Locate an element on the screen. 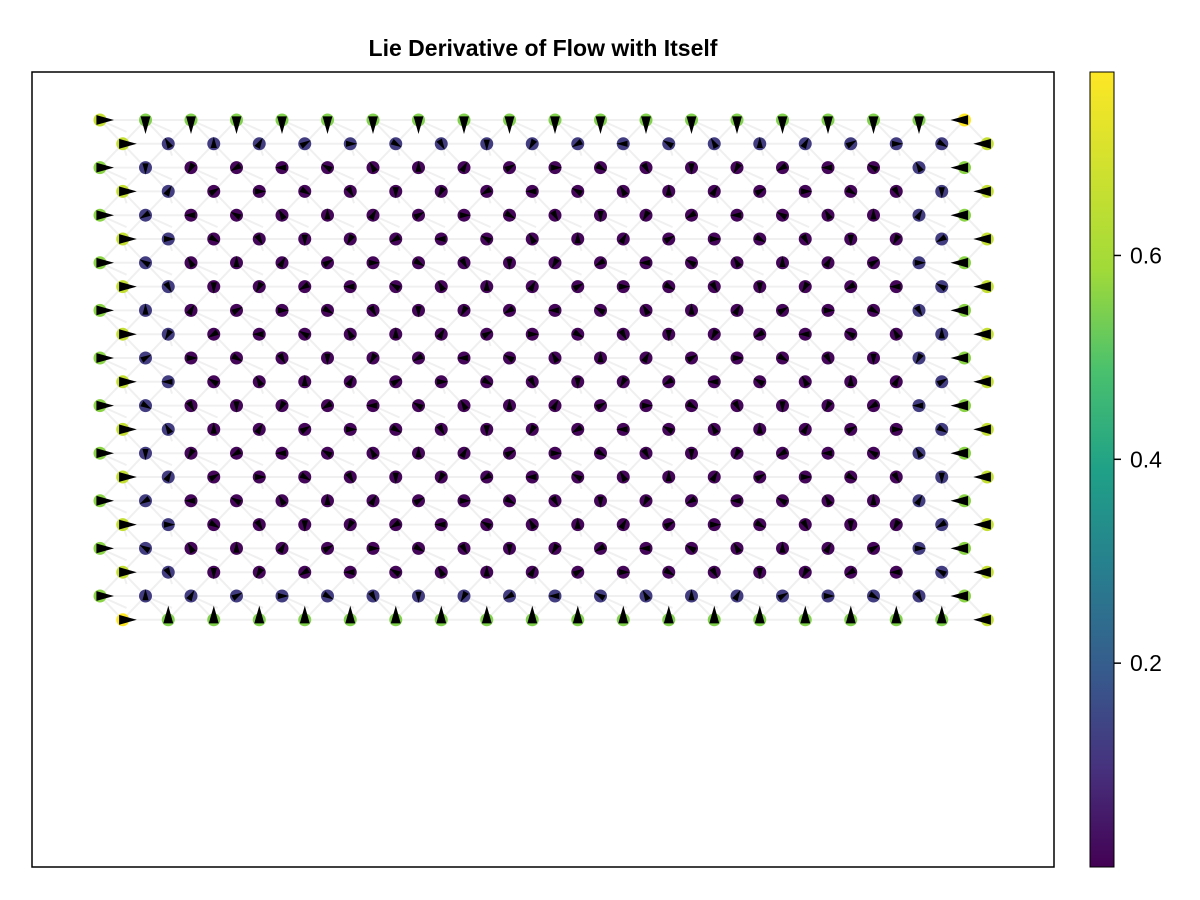  colorbar-tick-label: 0.4 is located at coordinates (1146, 459).